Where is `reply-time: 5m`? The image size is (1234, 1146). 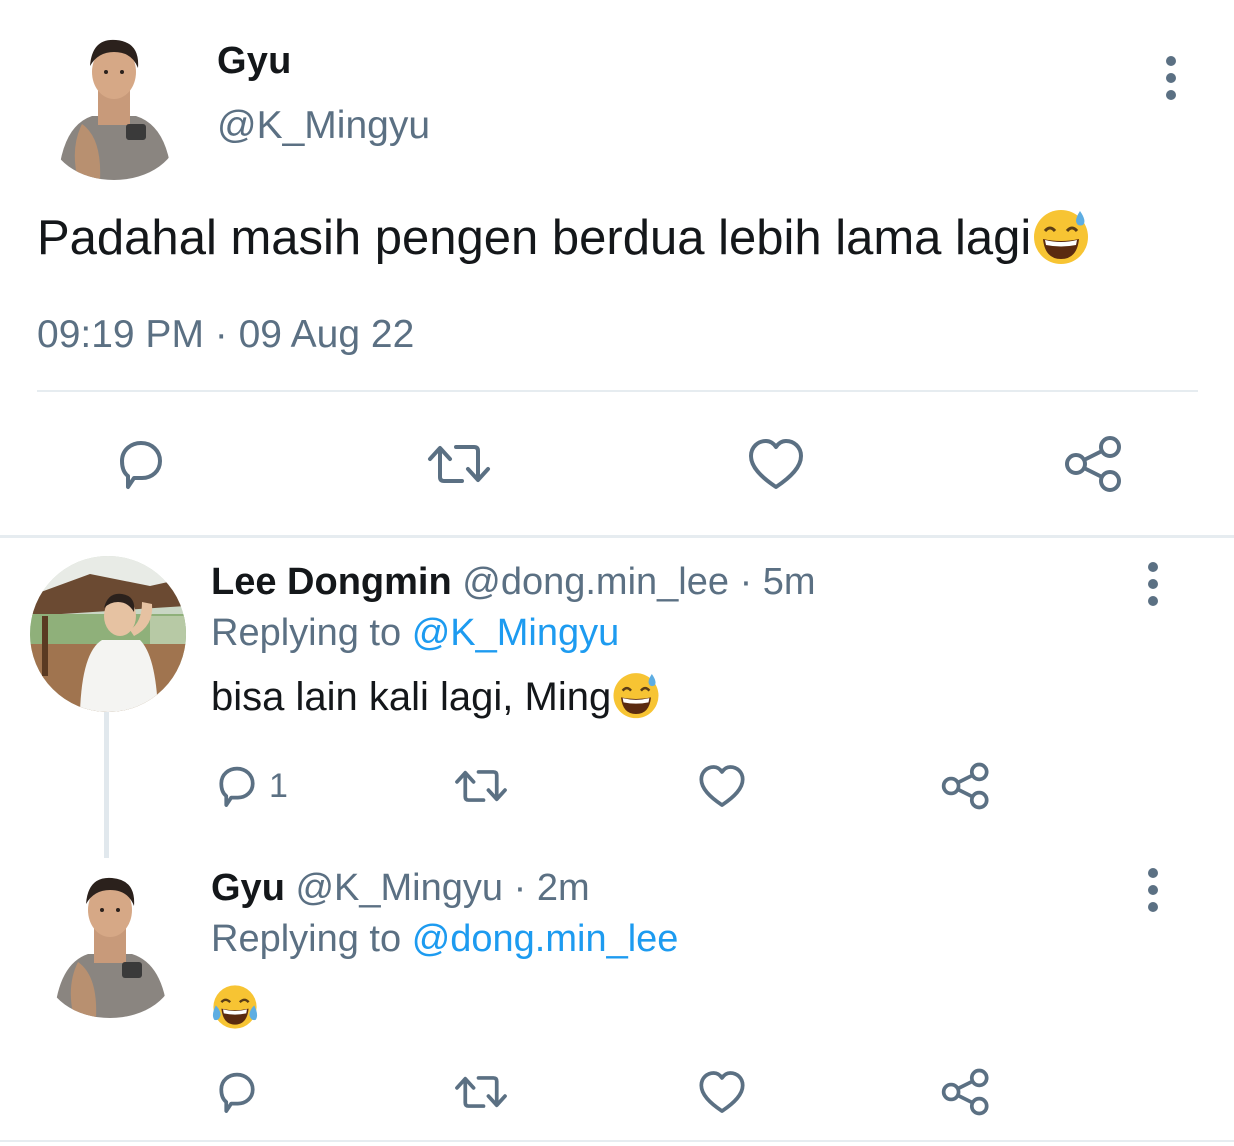 reply-time: 5m is located at coordinates (789, 582).